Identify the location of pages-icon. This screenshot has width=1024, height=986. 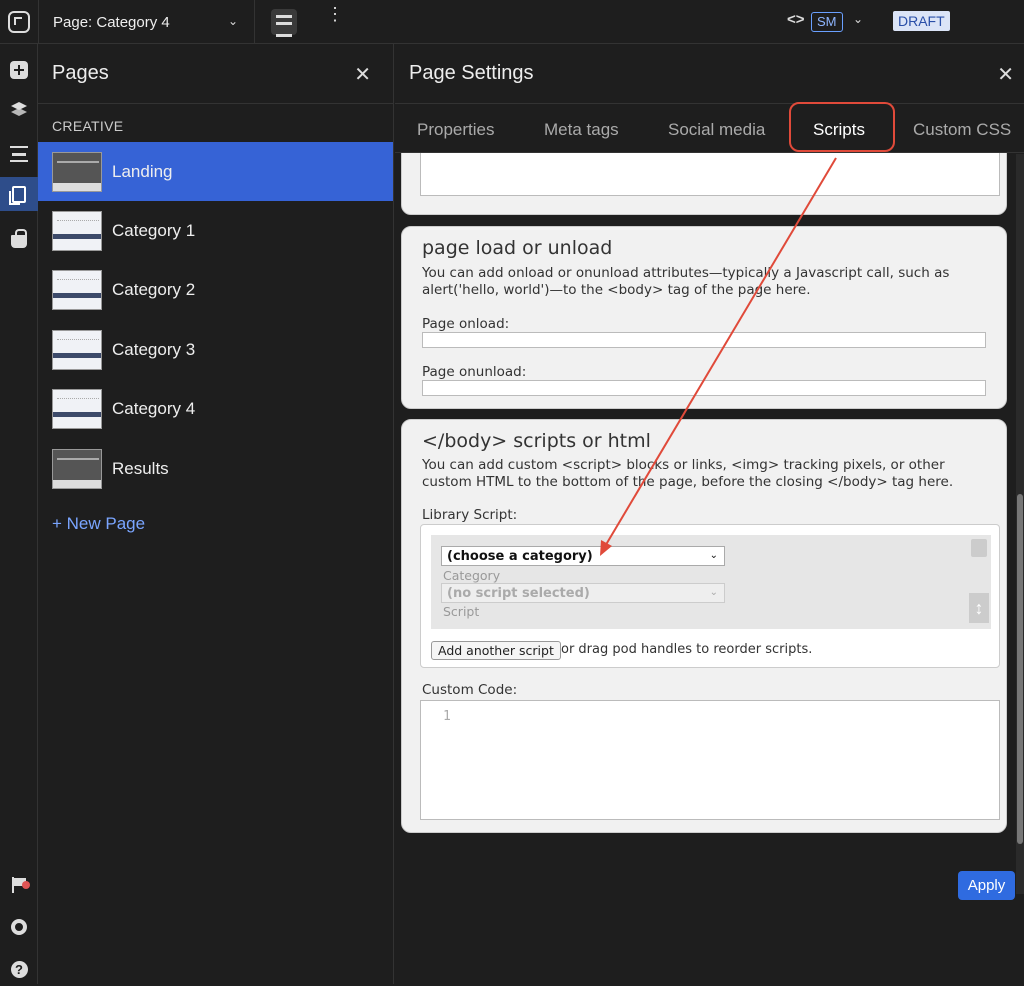
(19, 194).